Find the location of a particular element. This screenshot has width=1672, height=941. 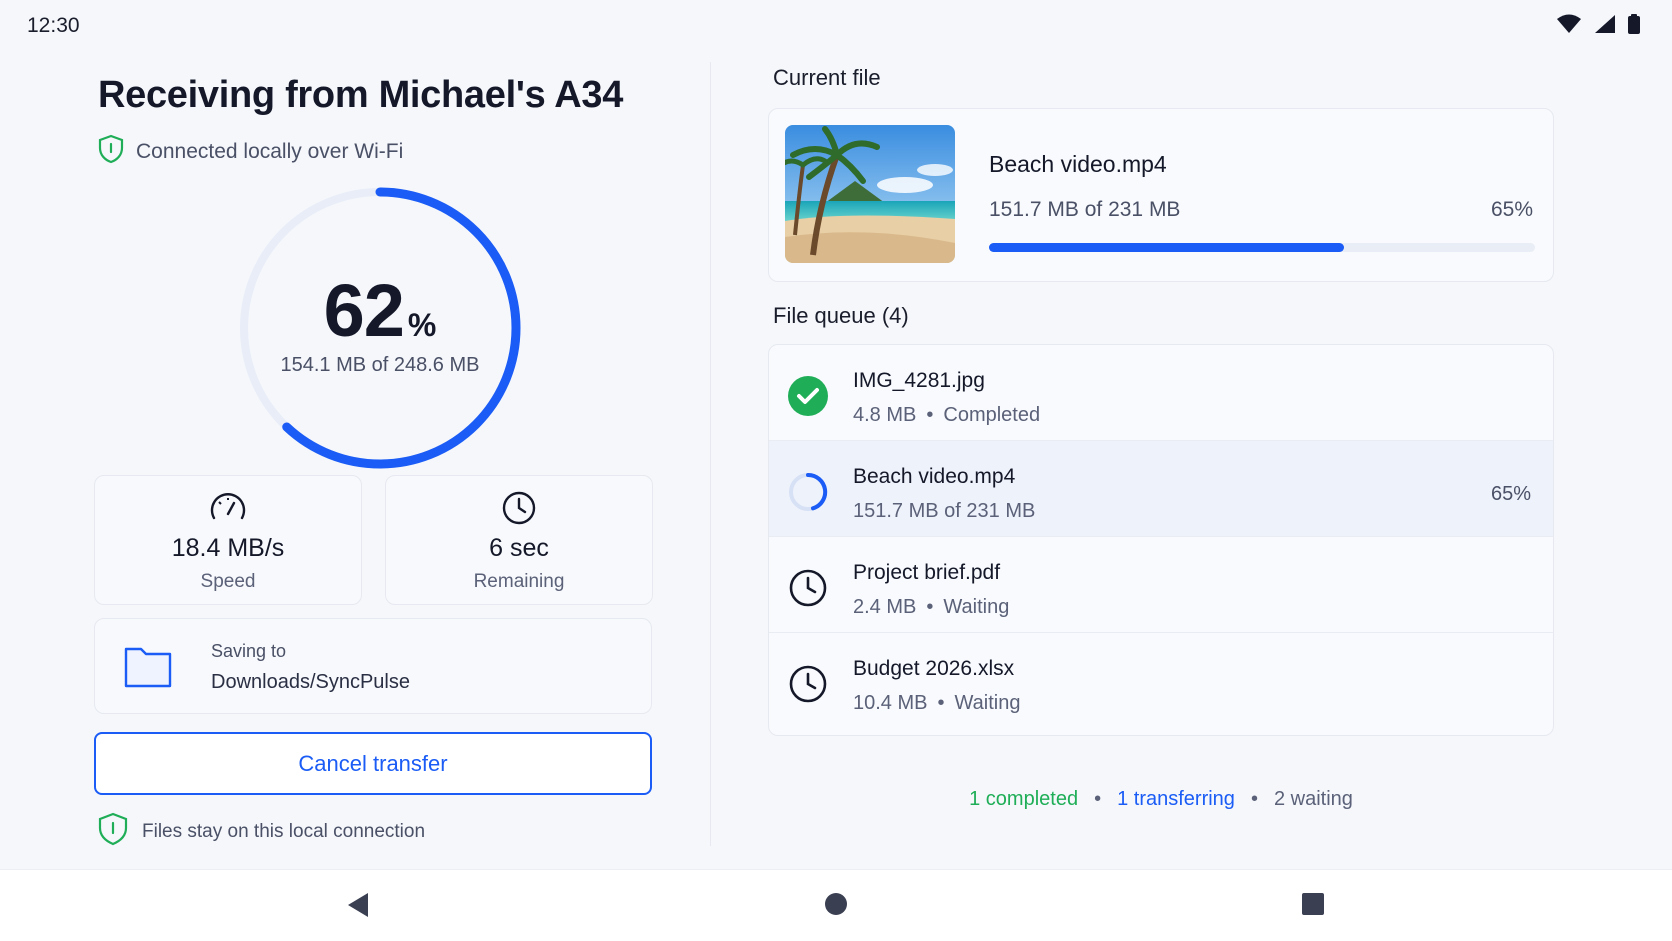

system-nav-bar is located at coordinates (836, 905).